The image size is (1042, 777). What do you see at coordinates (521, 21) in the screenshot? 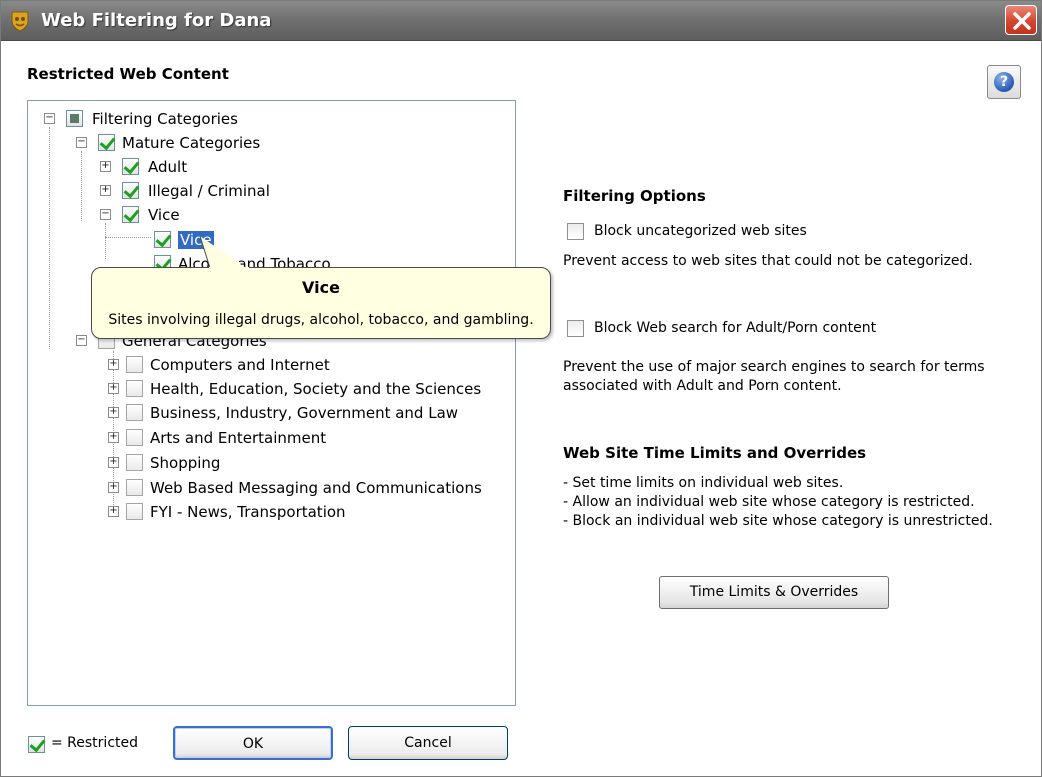
I see `title-bar: Web Filtering for Dana` at bounding box center [521, 21].